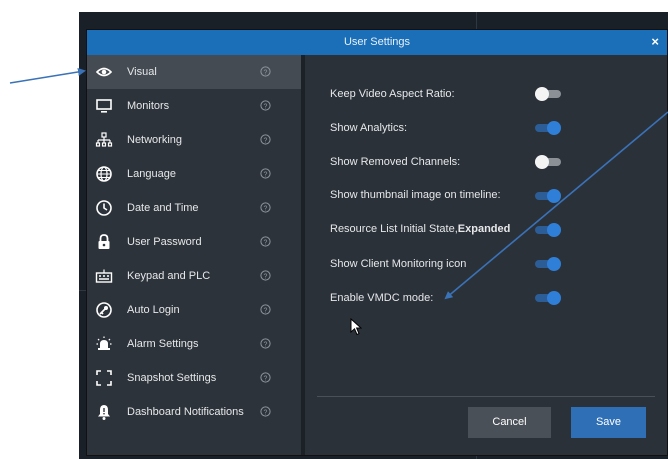 This screenshot has height=459, width=668. I want to click on setting-label-resource-list-state: Resource List Initial State,Expanded, so click(420, 229).